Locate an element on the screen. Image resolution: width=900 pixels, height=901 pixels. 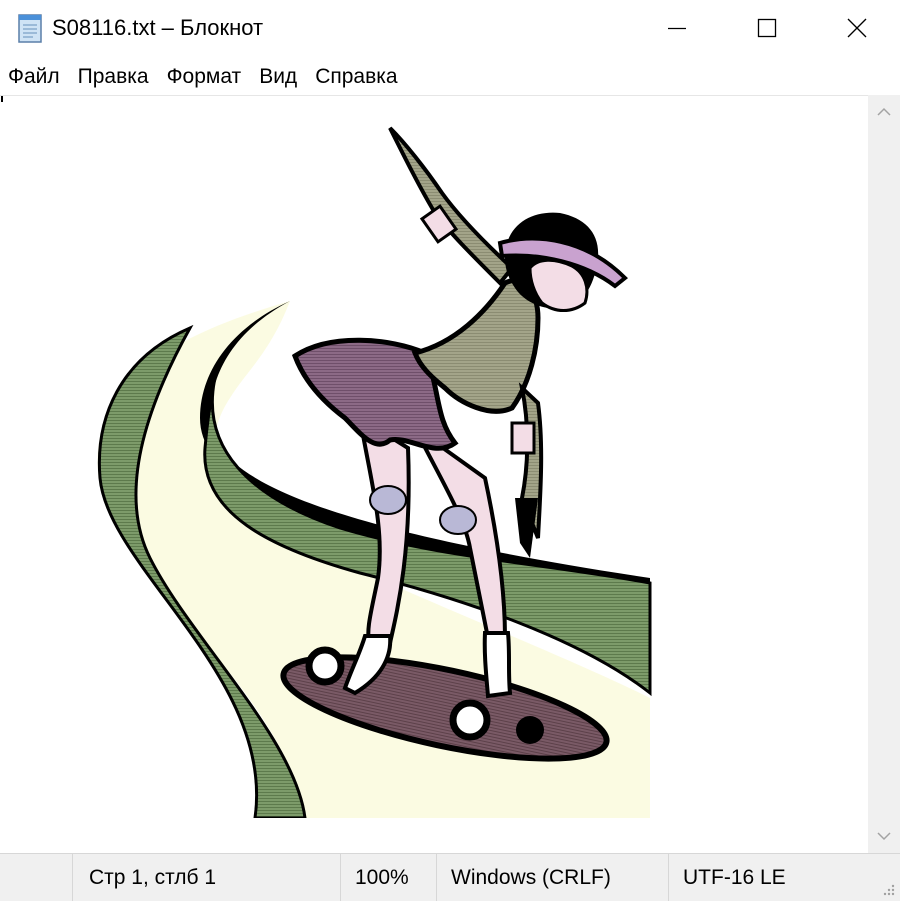
scroll-up-icon is located at coordinates (884, 111).